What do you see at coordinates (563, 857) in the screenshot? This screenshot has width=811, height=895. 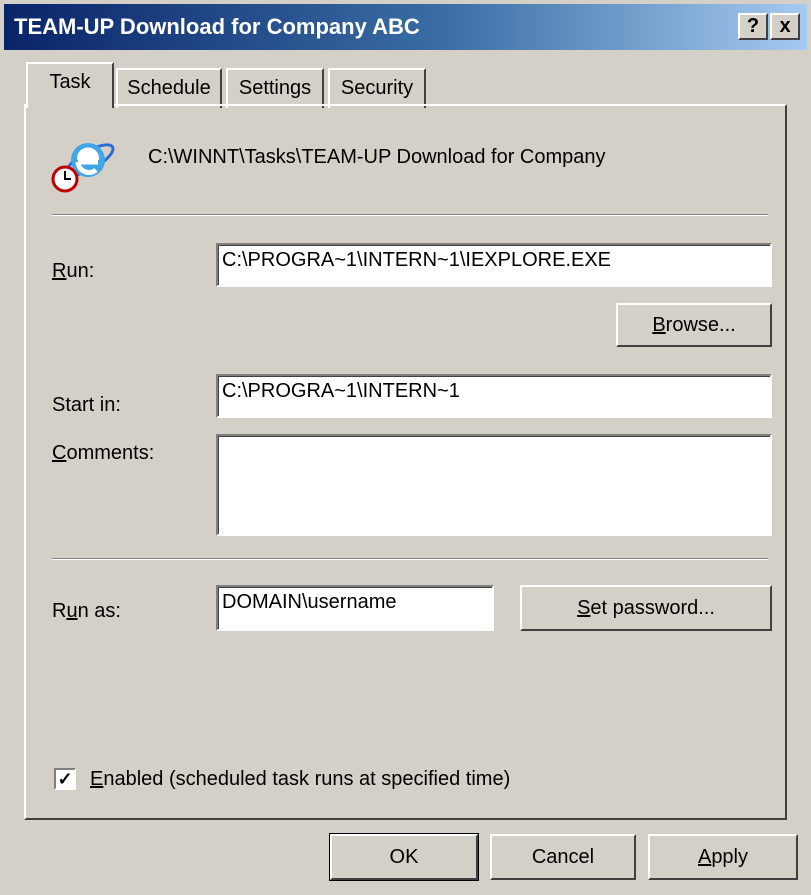 I see `cancel-button: Cancel` at bounding box center [563, 857].